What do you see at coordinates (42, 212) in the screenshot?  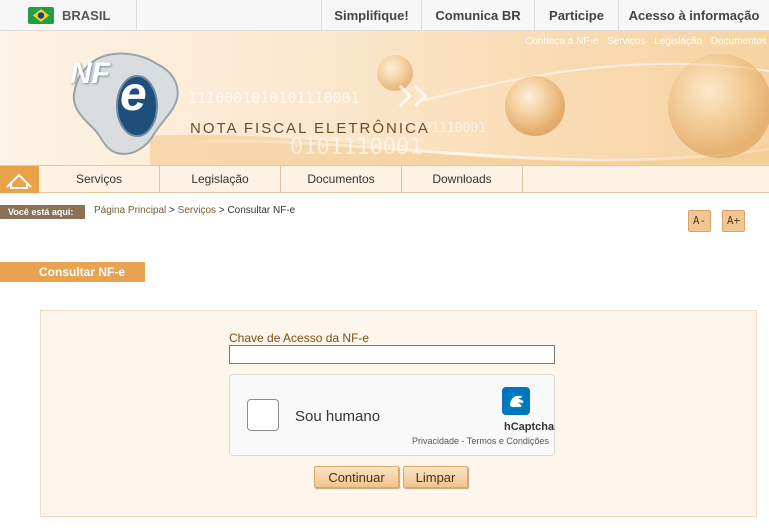 I see `you-are-here-label: Você está aqui:` at bounding box center [42, 212].